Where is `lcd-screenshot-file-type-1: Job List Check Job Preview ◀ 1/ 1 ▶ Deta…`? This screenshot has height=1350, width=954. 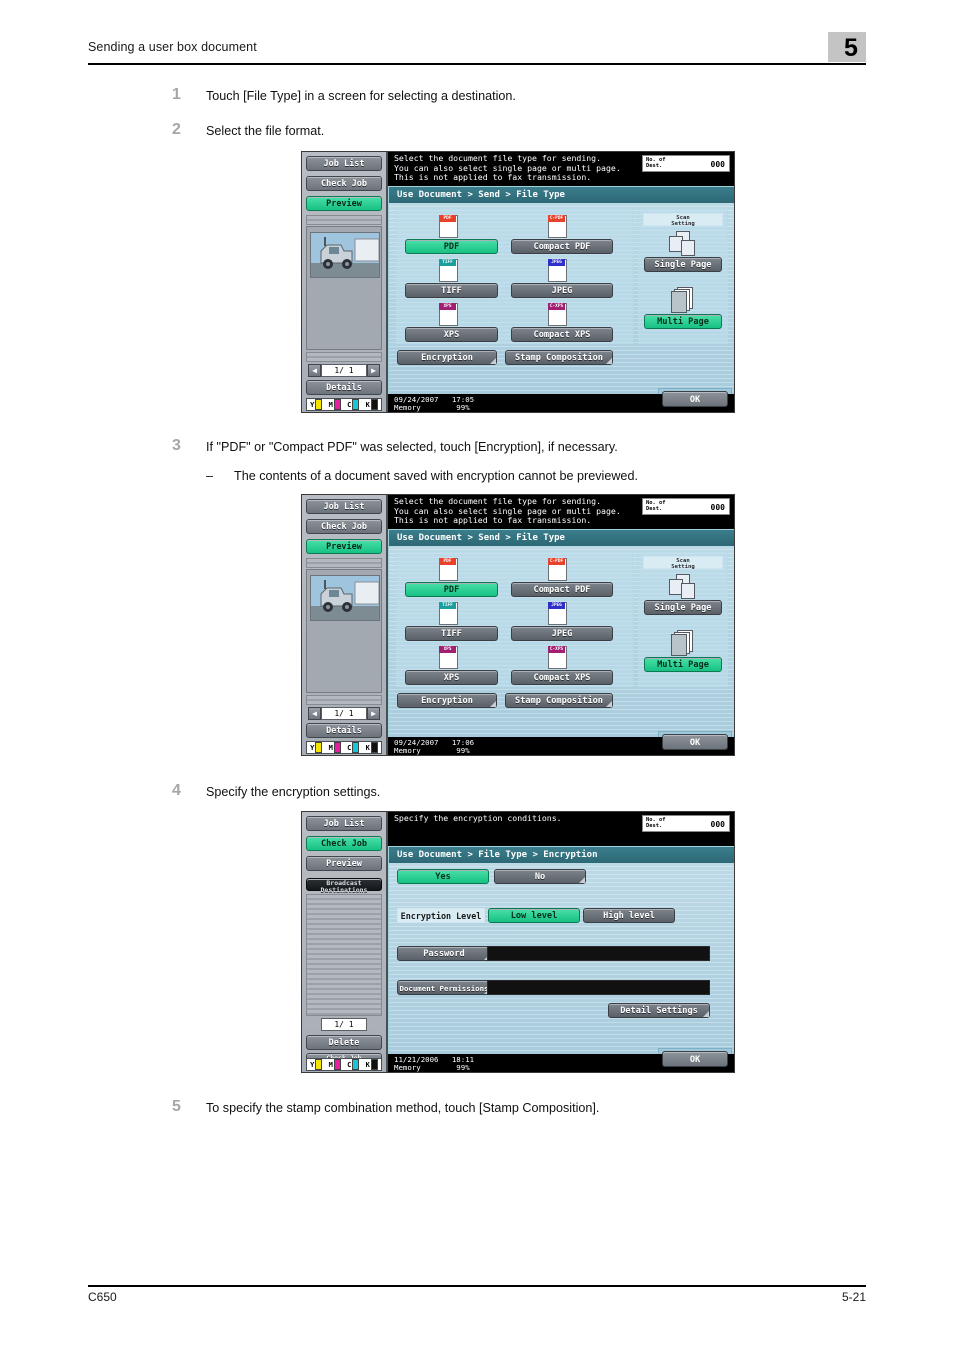
lcd-screenshot-file-type-1: Job List Check Job Preview ◀ 1/ 1 ▶ Deta… is located at coordinates (518, 282).